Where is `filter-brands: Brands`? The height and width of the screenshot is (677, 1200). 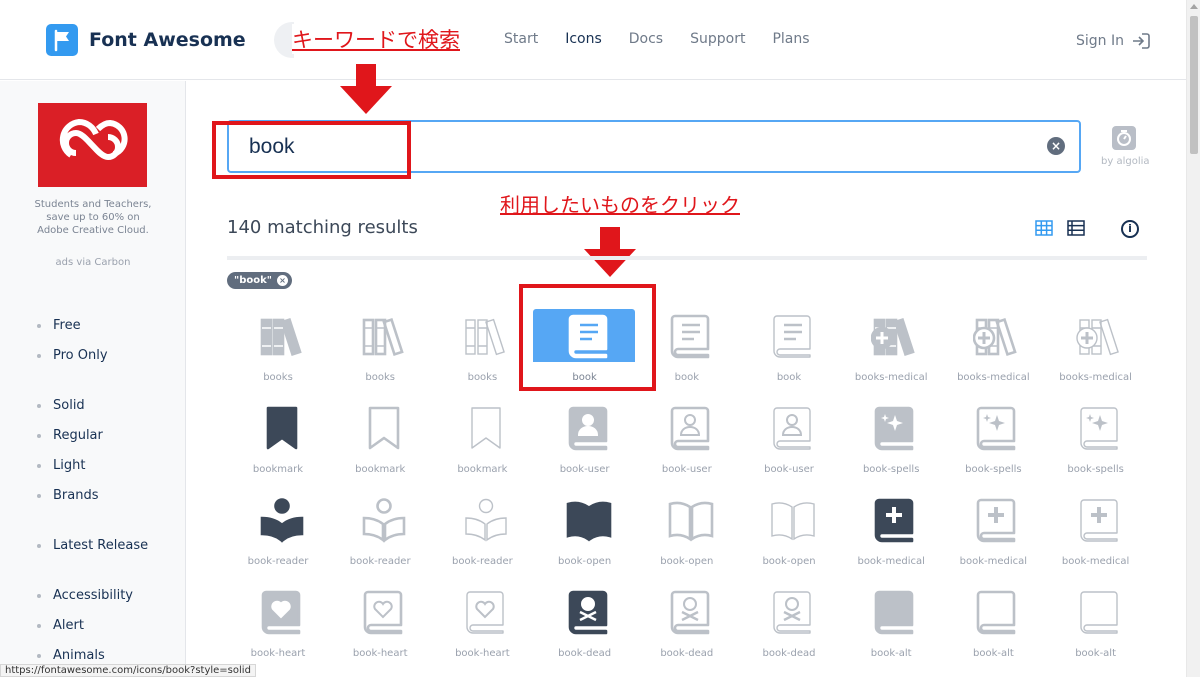 filter-brands: Brands is located at coordinates (68, 495).